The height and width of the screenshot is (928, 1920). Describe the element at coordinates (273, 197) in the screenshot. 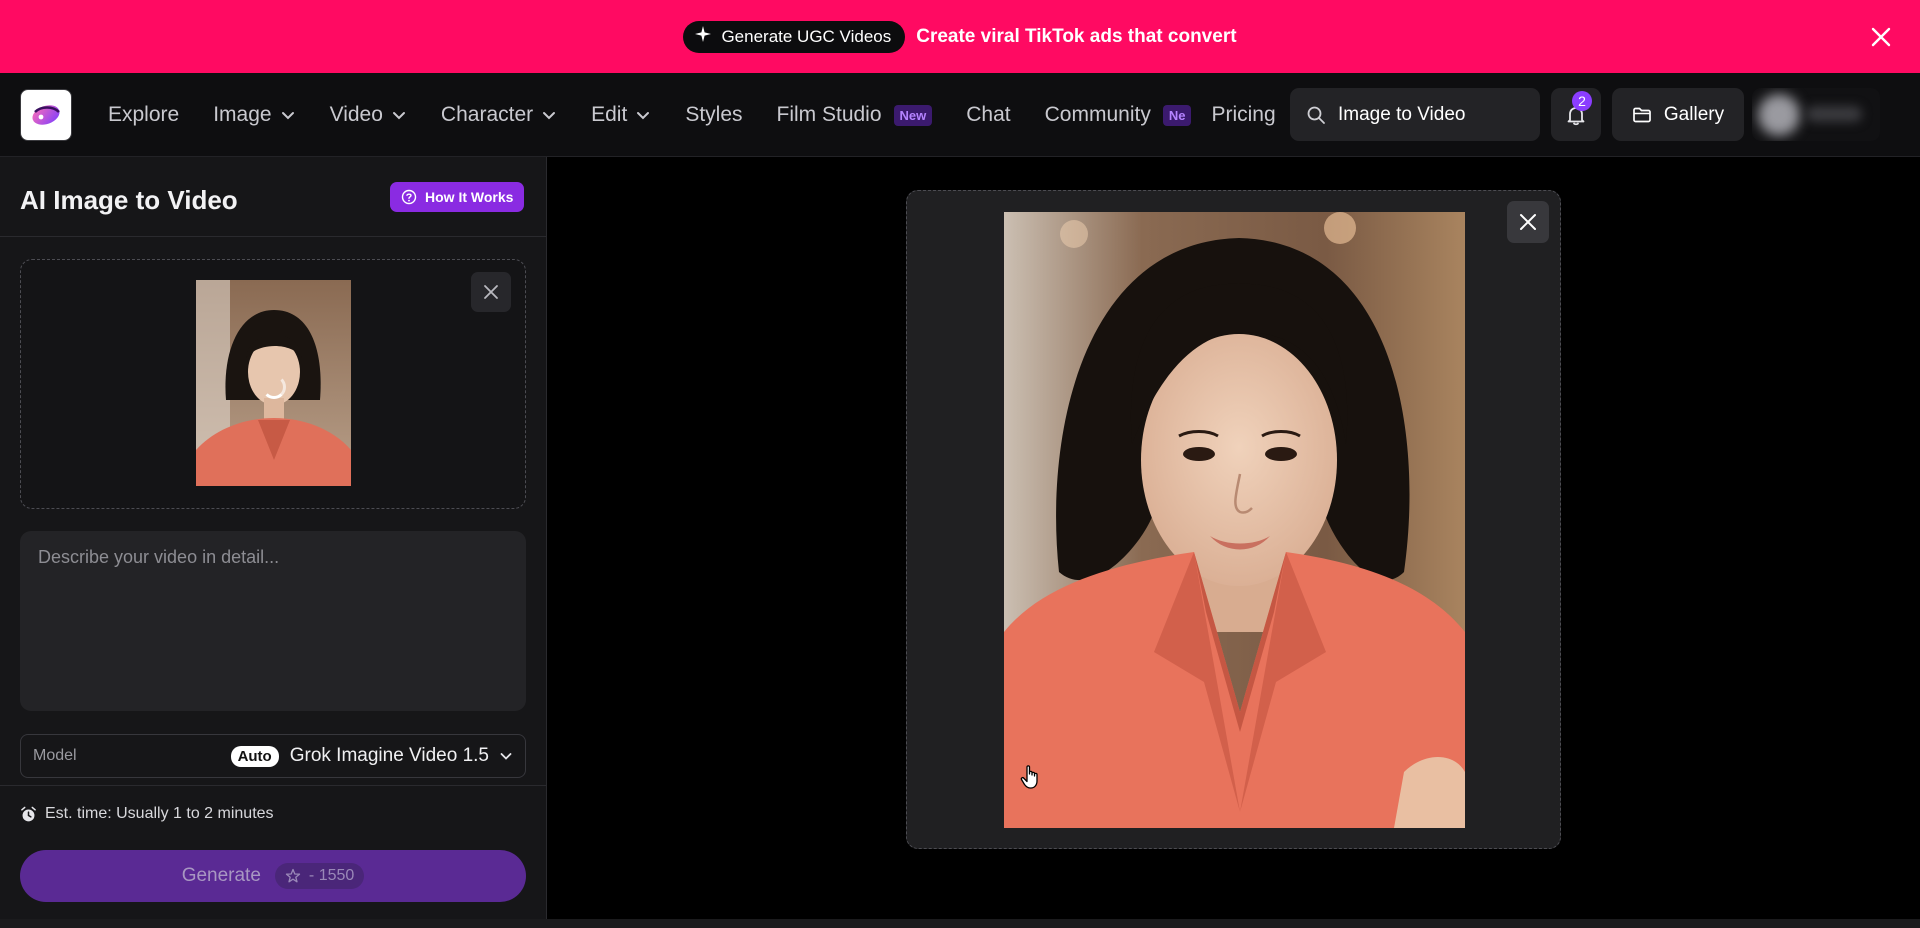

I see `panel-header: AI Image to Video How It Works` at that location.